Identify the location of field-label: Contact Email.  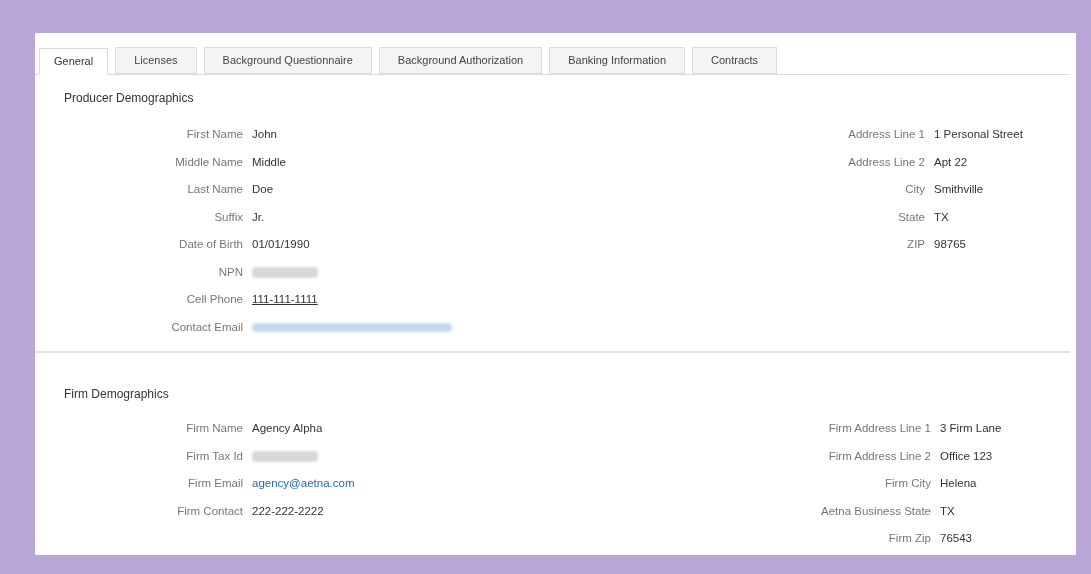
(206, 327).